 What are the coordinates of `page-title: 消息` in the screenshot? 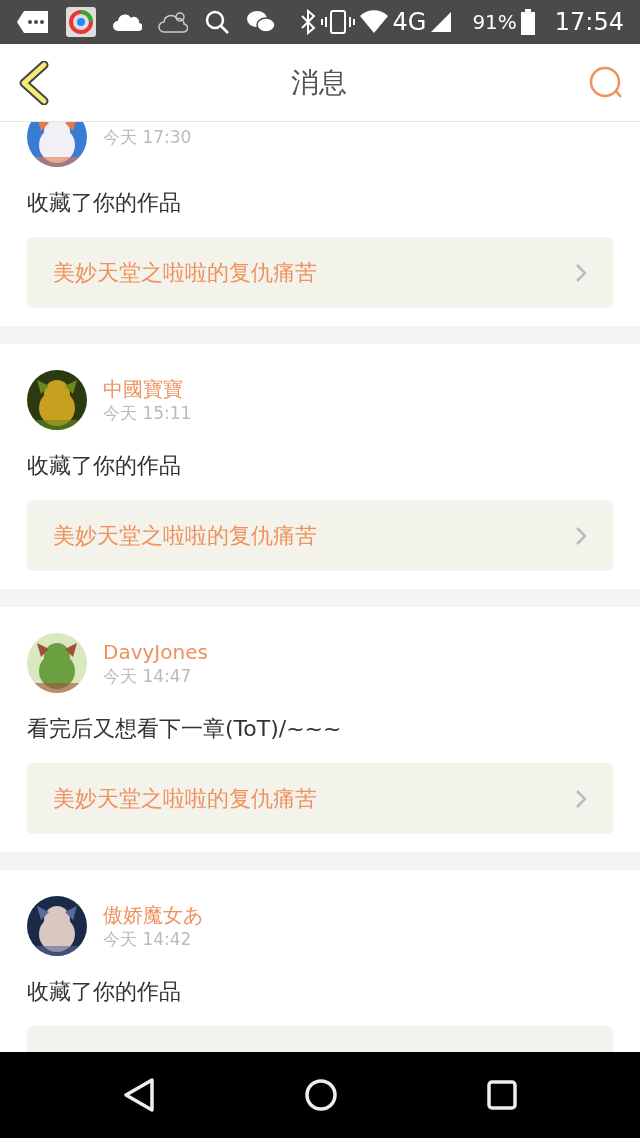 It's located at (319, 82).